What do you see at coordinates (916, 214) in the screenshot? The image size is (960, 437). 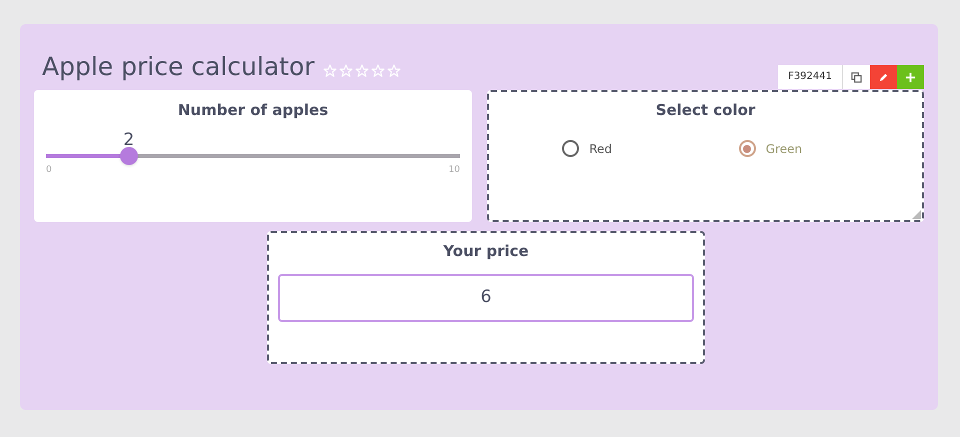 I see `resize-handle-icon` at bounding box center [916, 214].